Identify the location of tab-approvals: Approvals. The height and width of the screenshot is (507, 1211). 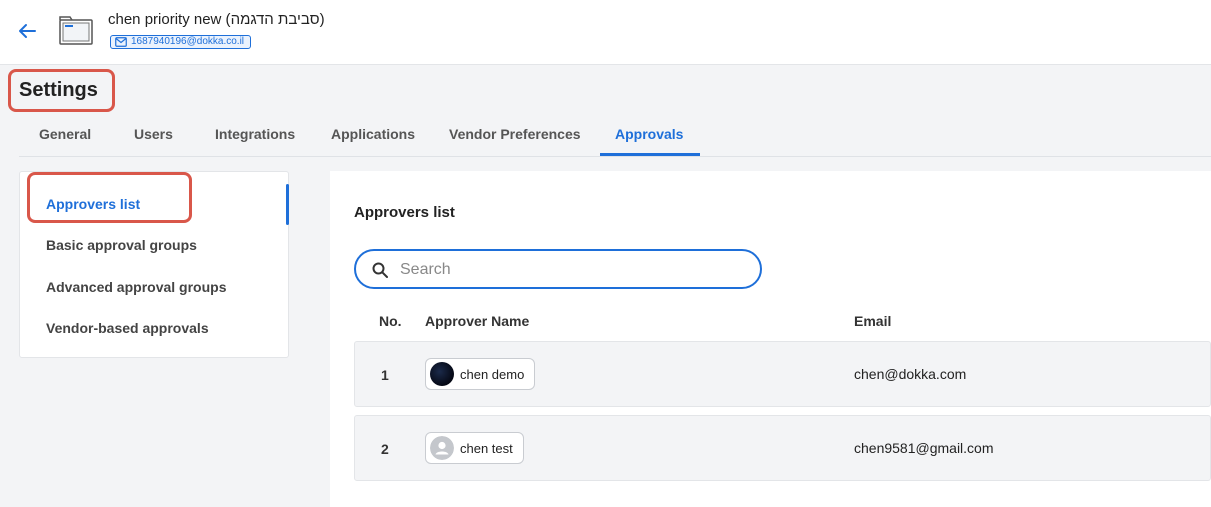
(649, 134).